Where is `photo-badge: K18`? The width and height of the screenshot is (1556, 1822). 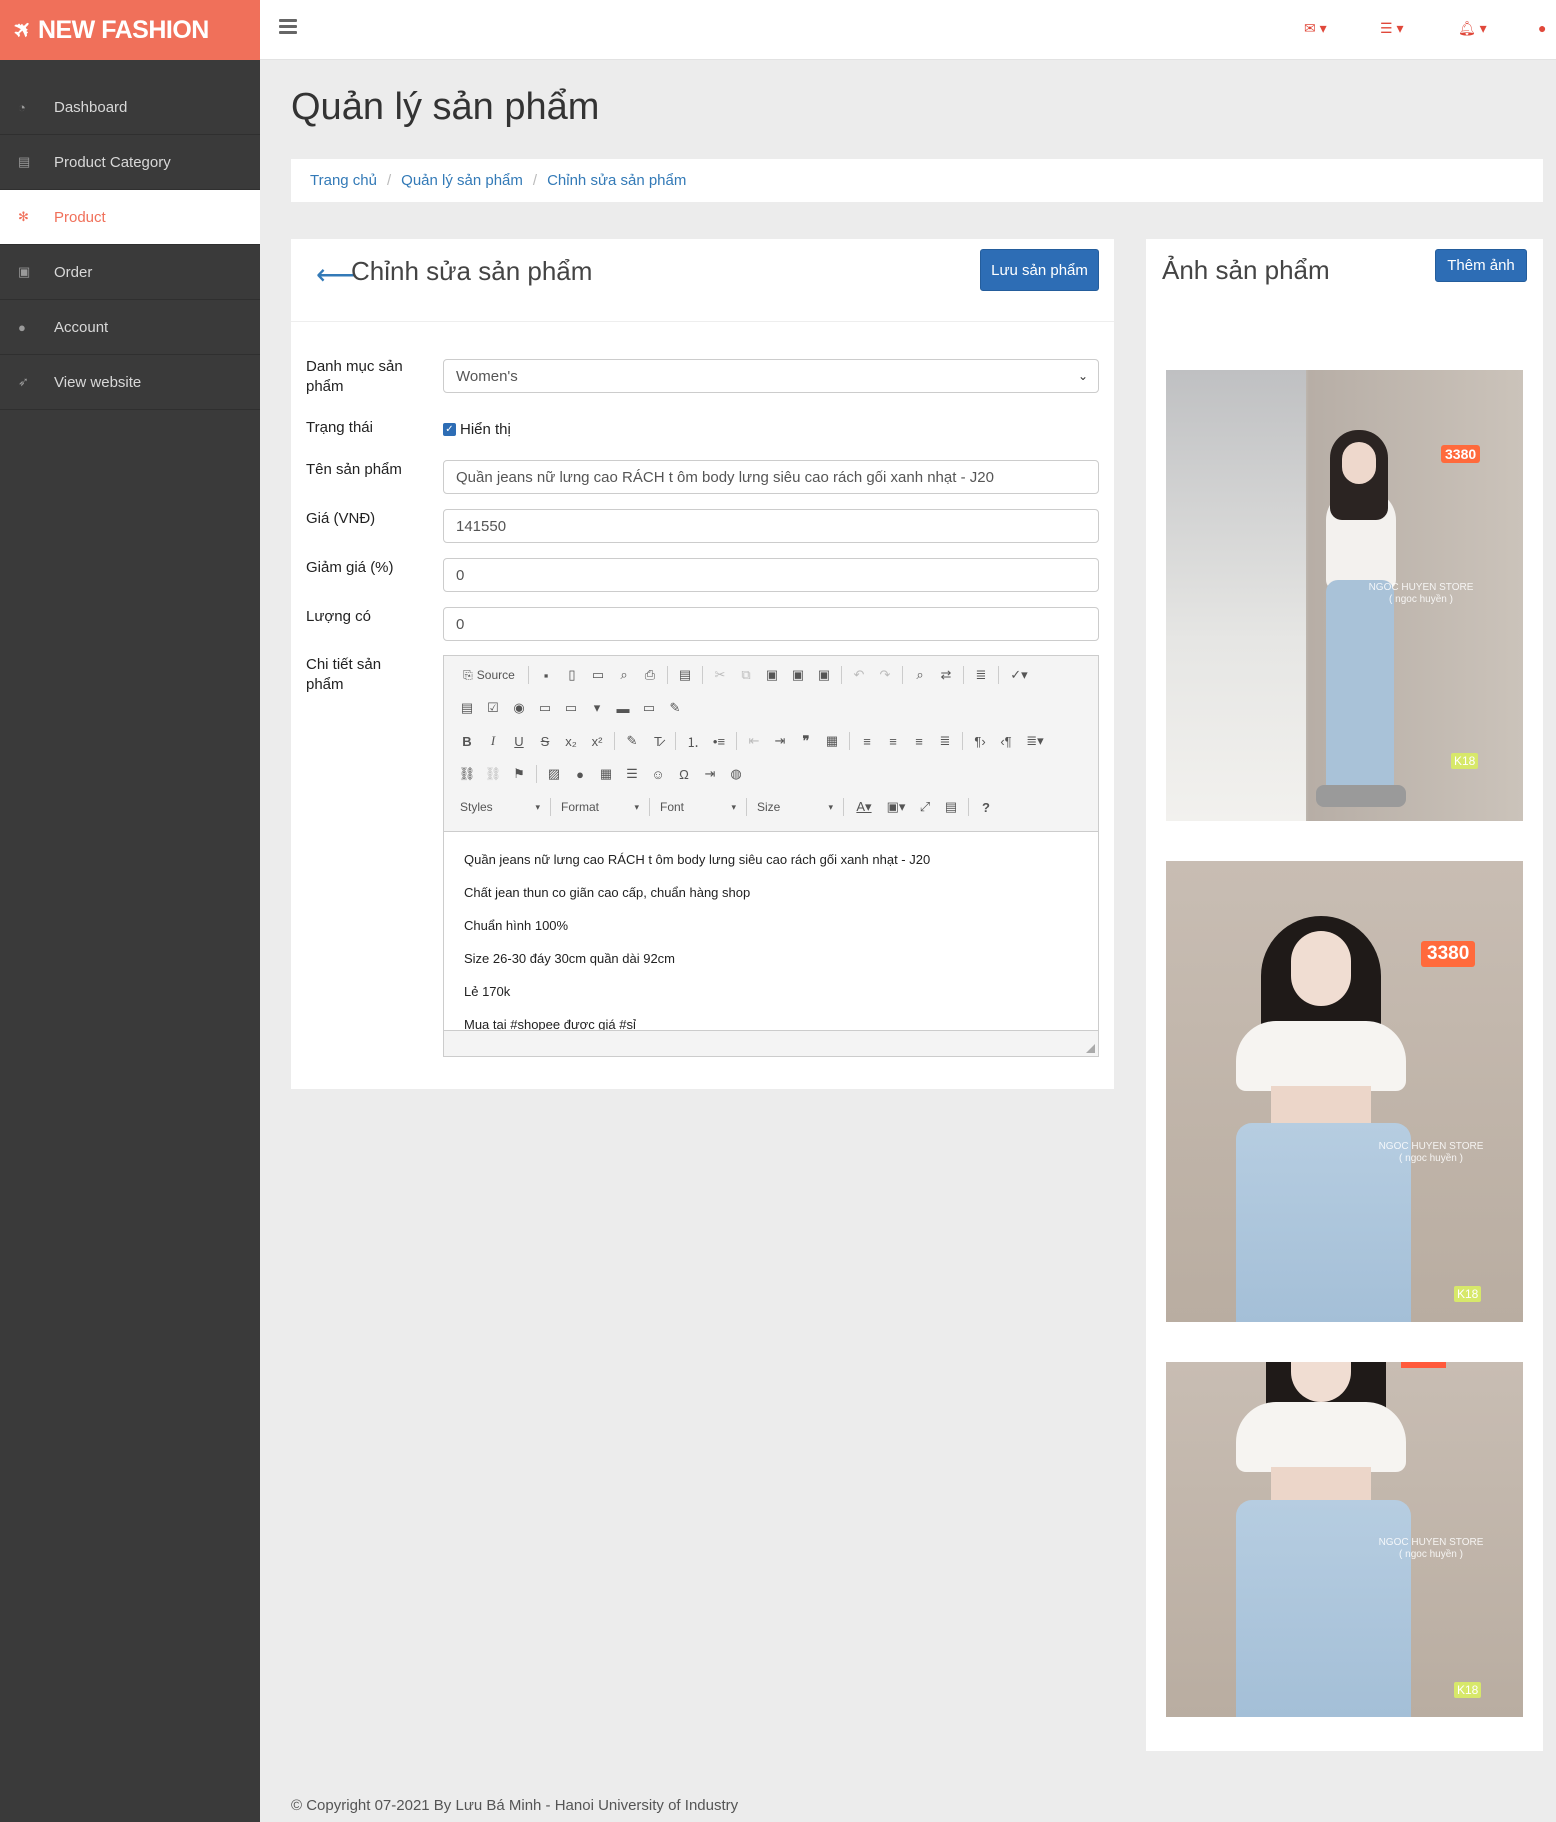 photo-badge: K18 is located at coordinates (1465, 761).